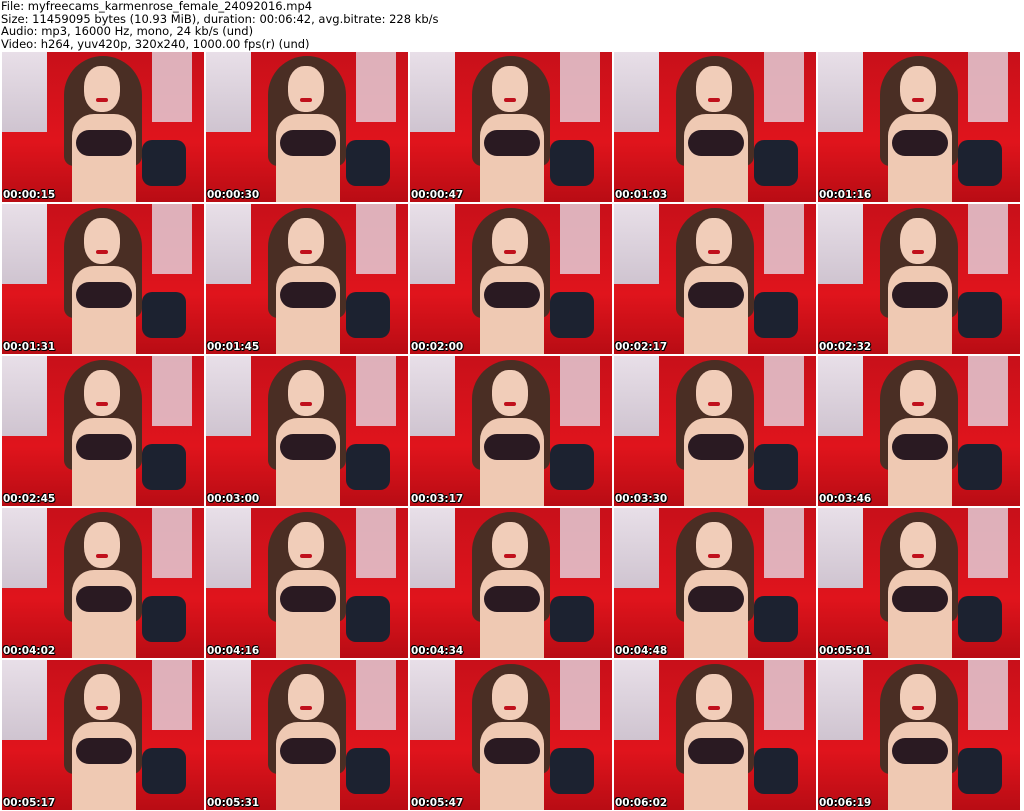 Image resolution: width=1024 pixels, height=811 pixels. I want to click on video-thumbnail: 00:02:00, so click(511, 279).